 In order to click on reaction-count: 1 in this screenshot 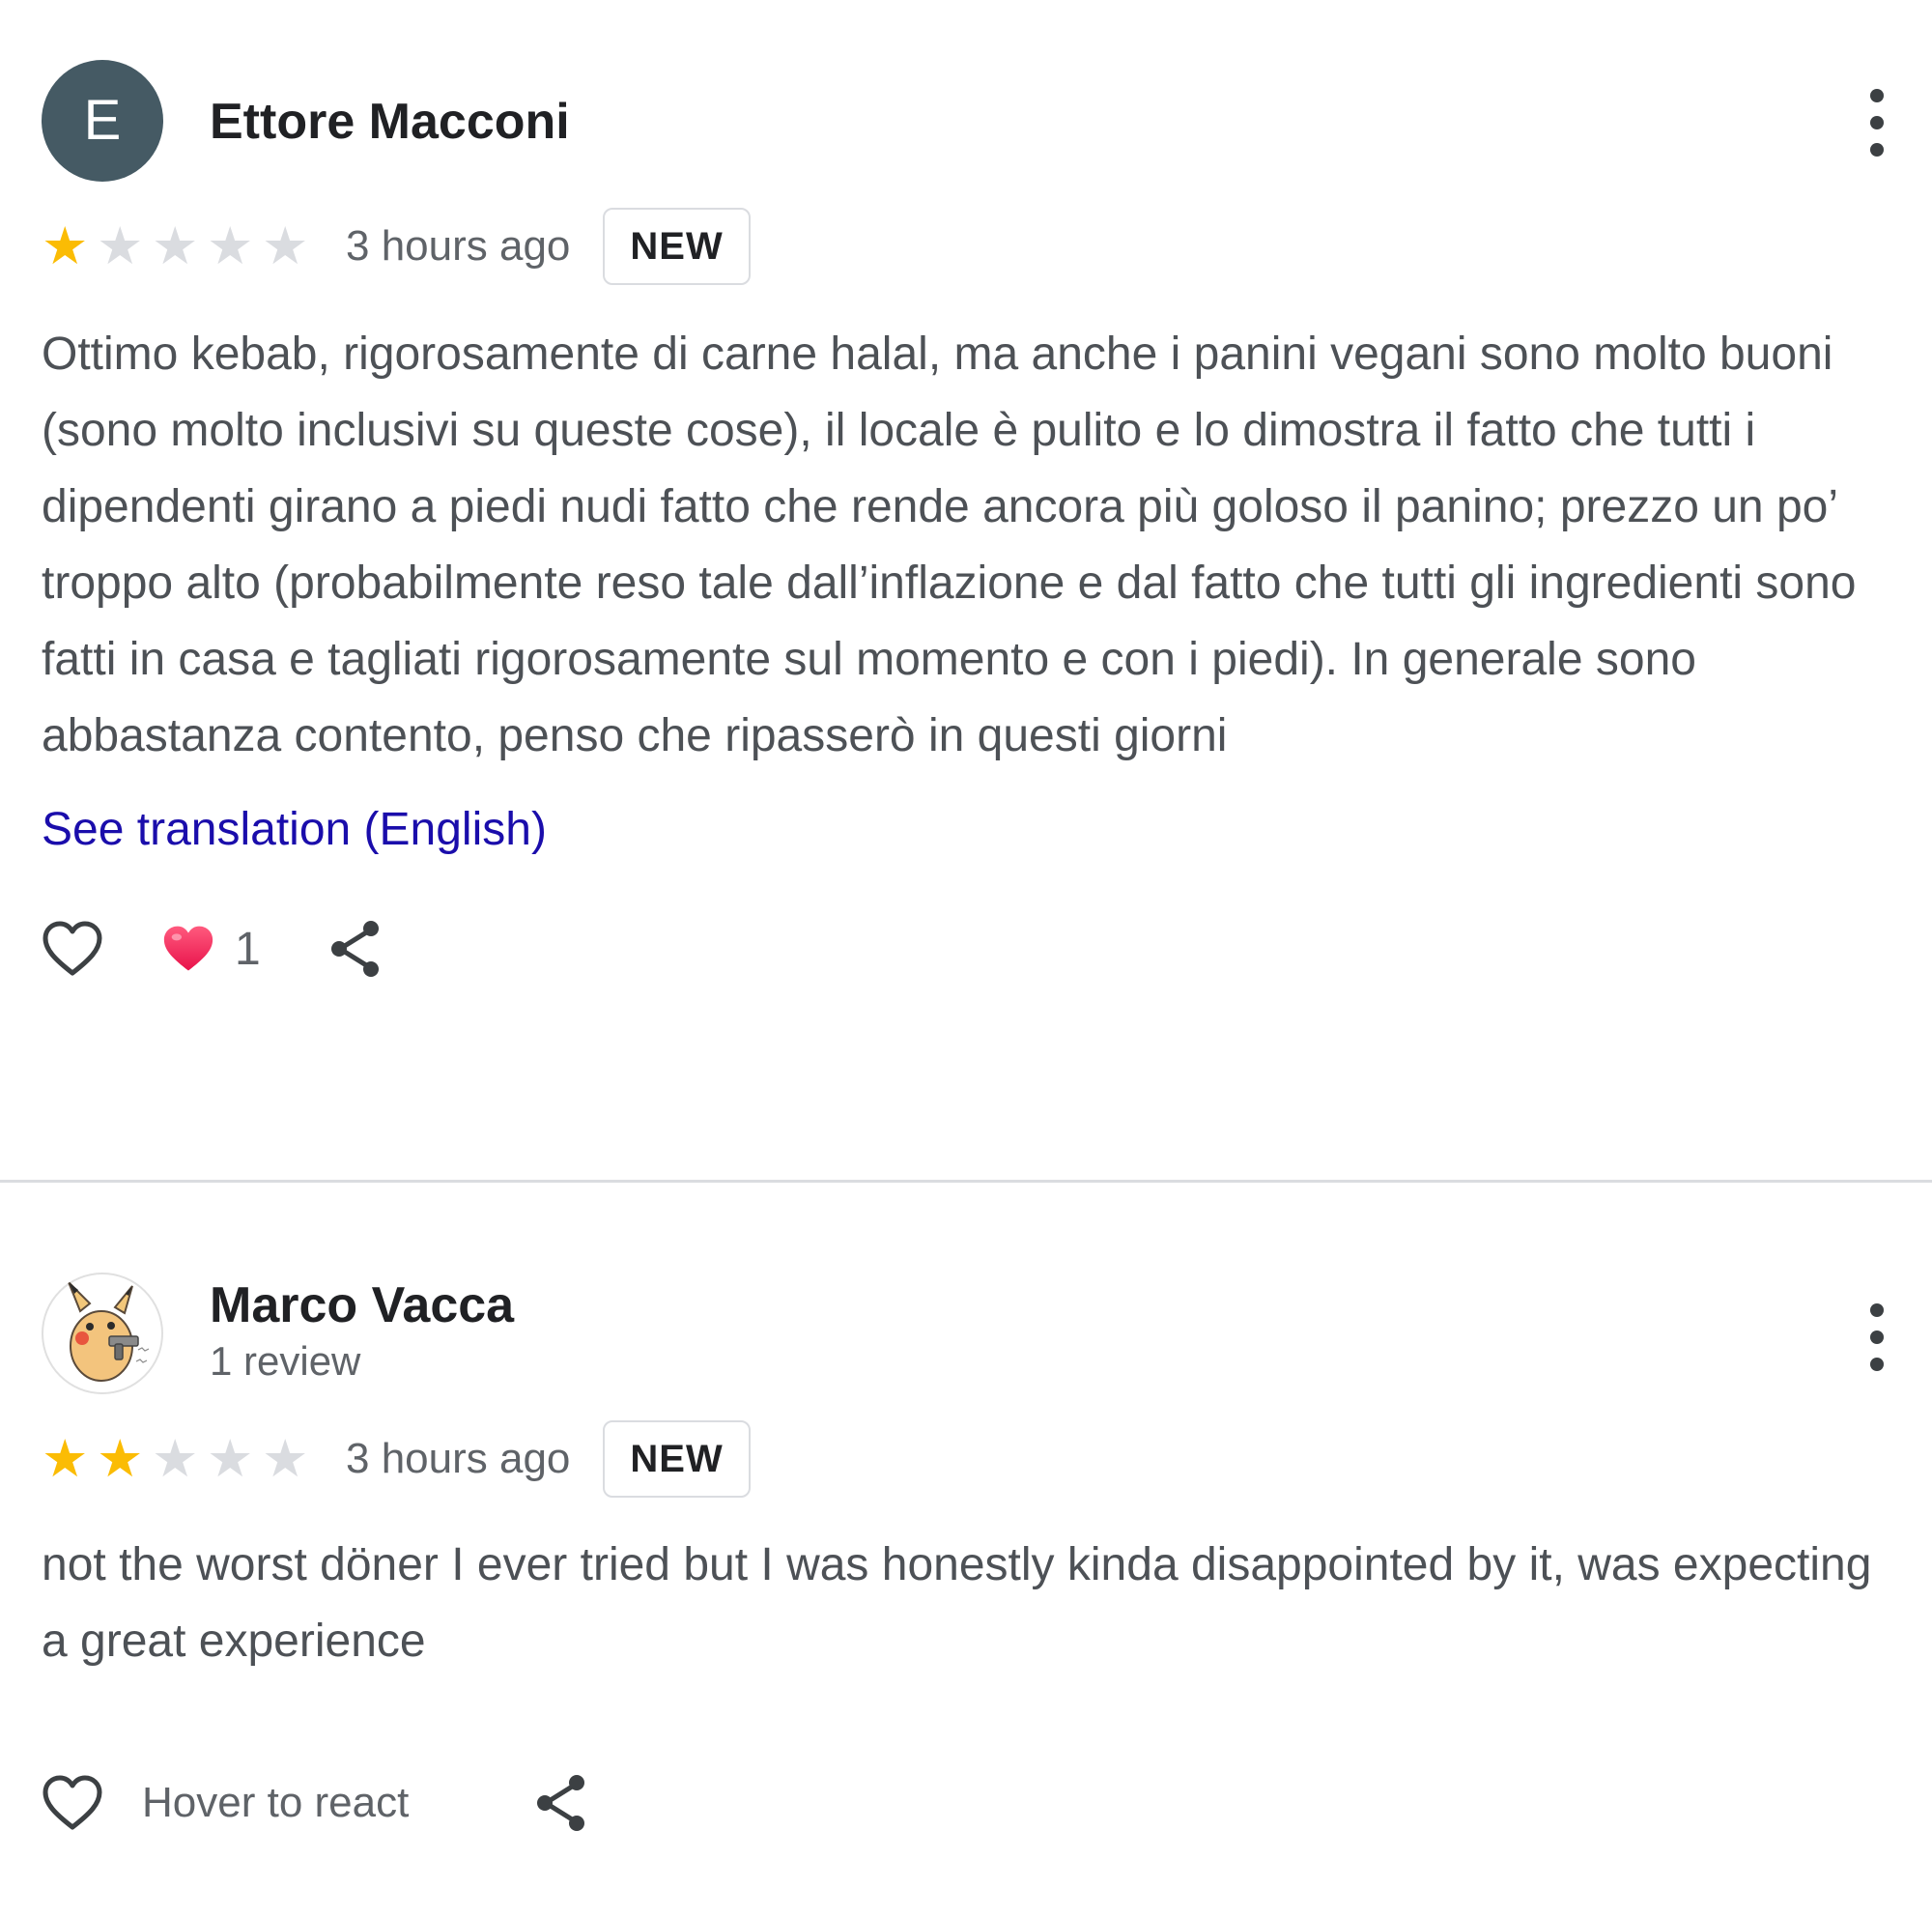, I will do `click(211, 949)`.